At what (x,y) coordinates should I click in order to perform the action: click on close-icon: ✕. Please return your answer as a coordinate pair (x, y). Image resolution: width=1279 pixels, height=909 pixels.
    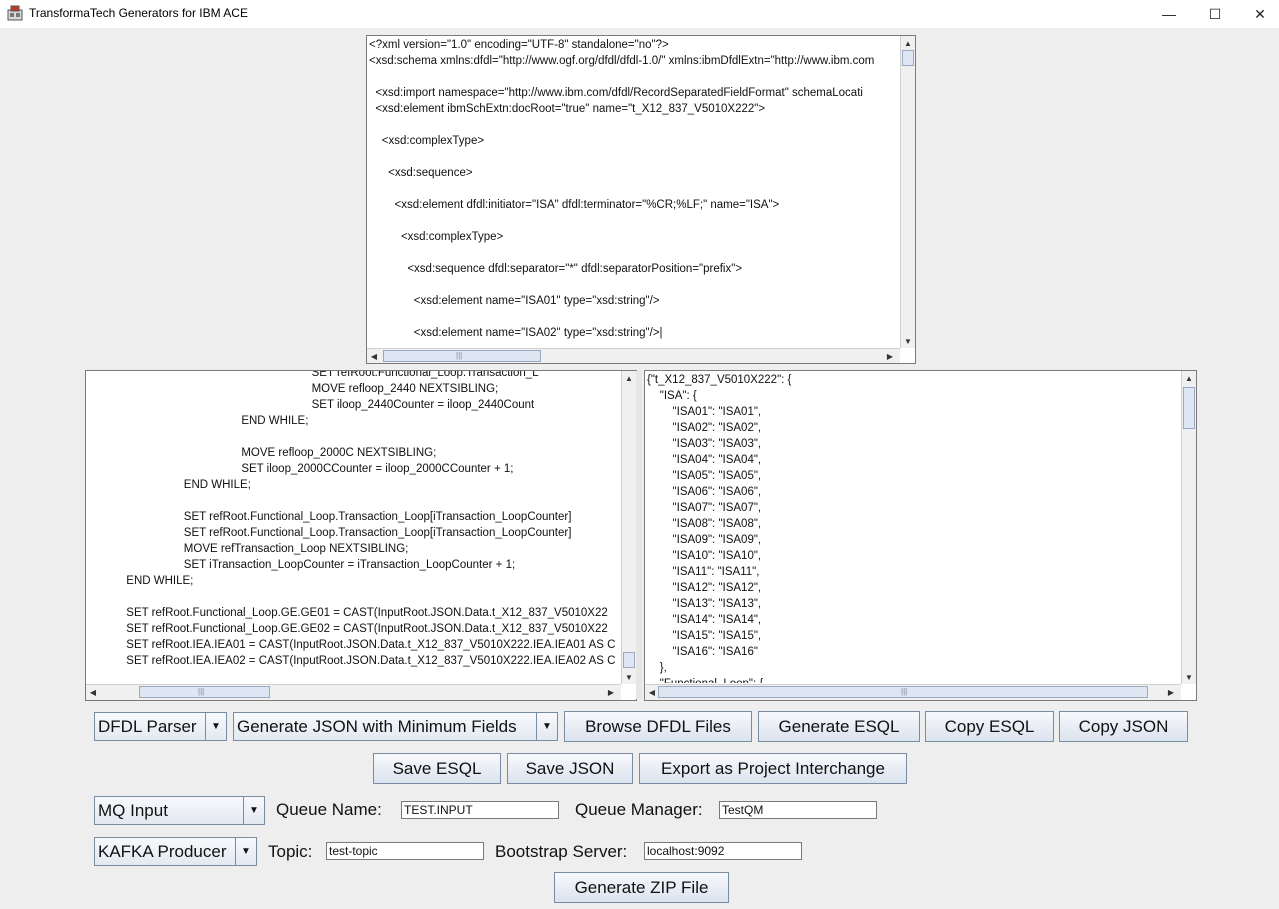
    Looking at the image, I should click on (1260, 13).